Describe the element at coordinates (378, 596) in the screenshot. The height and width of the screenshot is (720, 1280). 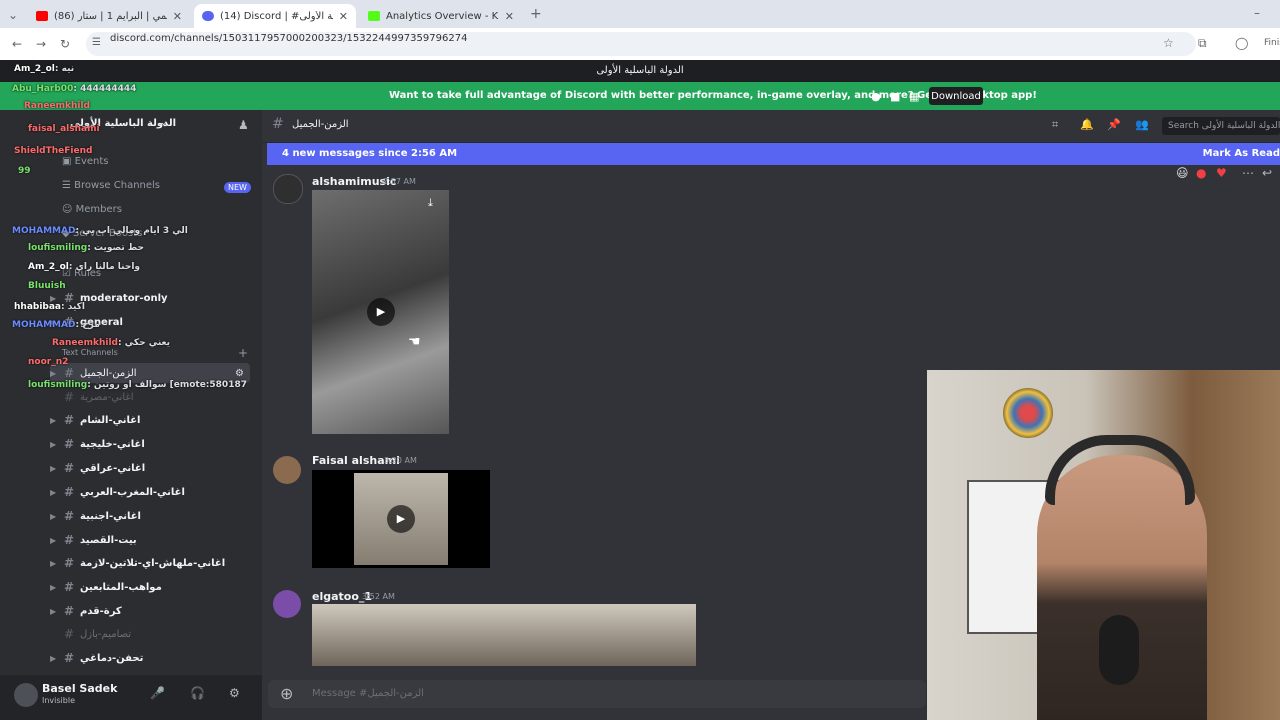
I see `message-time: 3:52 AM` at that location.